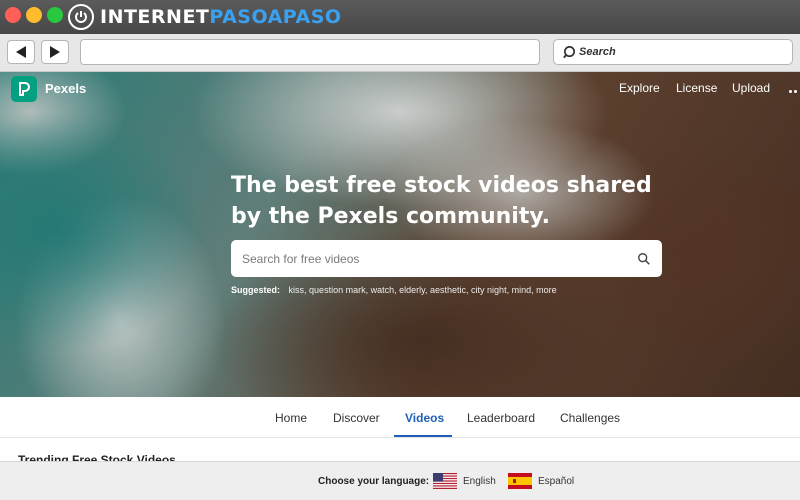  I want to click on nav-license: License, so click(696, 88).